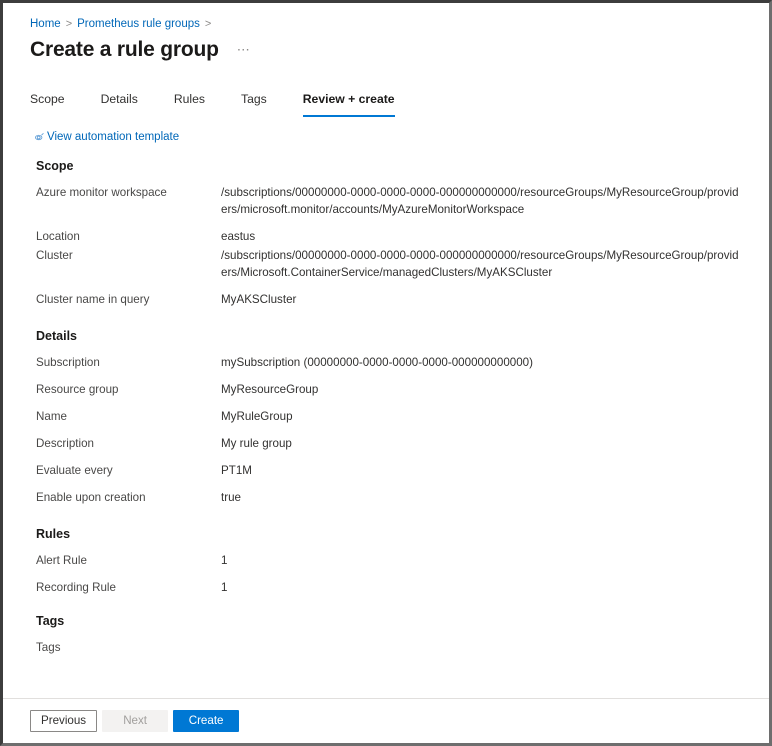 The width and height of the screenshot is (772, 746). Describe the element at coordinates (238, 236) in the screenshot. I see `value-location: eastus` at that location.